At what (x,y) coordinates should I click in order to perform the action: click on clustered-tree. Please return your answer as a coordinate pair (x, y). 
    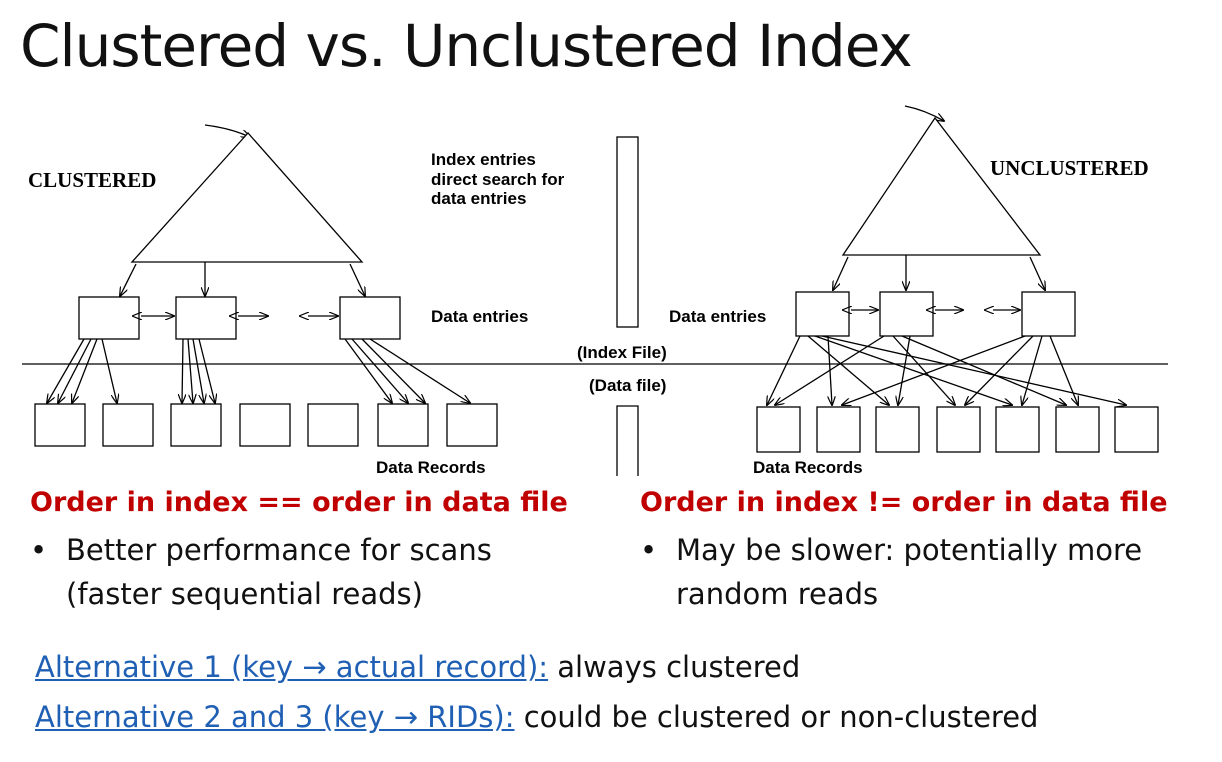
    Looking at the image, I should click on (242, 210).